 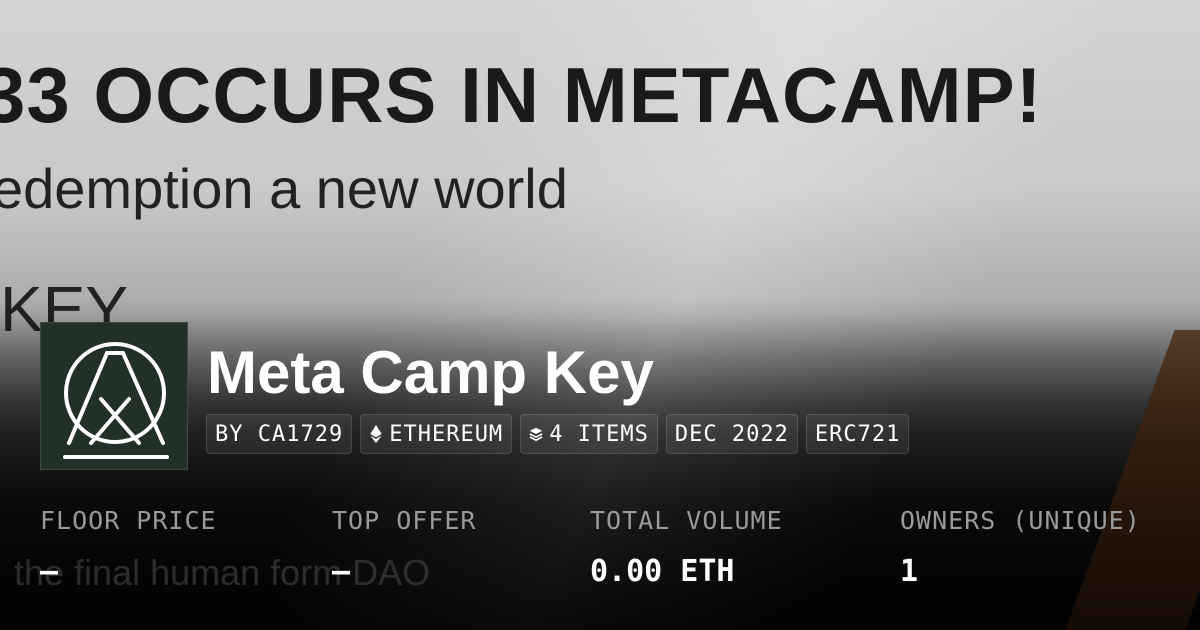 I want to click on creator-badge: BY CA1729, so click(x=279, y=434).